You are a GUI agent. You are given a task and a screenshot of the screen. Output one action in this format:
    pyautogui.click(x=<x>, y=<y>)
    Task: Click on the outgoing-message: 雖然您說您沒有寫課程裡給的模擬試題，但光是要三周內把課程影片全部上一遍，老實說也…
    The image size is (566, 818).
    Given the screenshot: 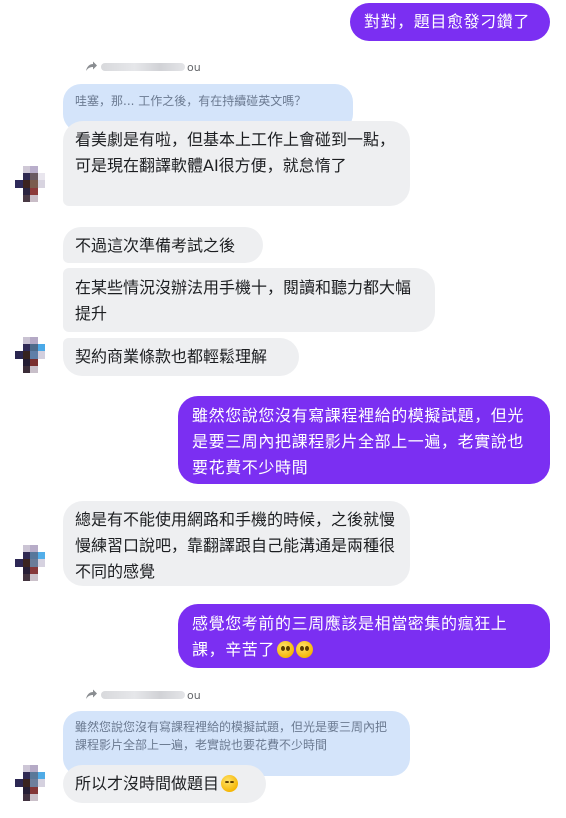 What is the action you would take?
    pyautogui.click(x=364, y=440)
    